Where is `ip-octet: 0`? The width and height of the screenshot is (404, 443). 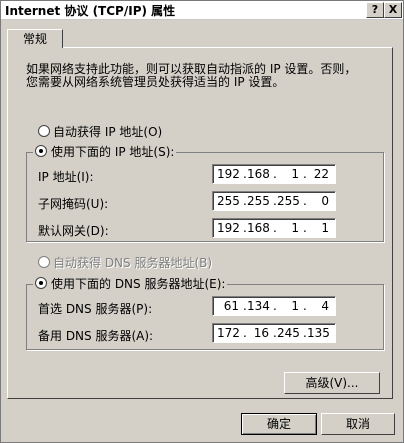
ip-octet: 0 is located at coordinates (325, 201).